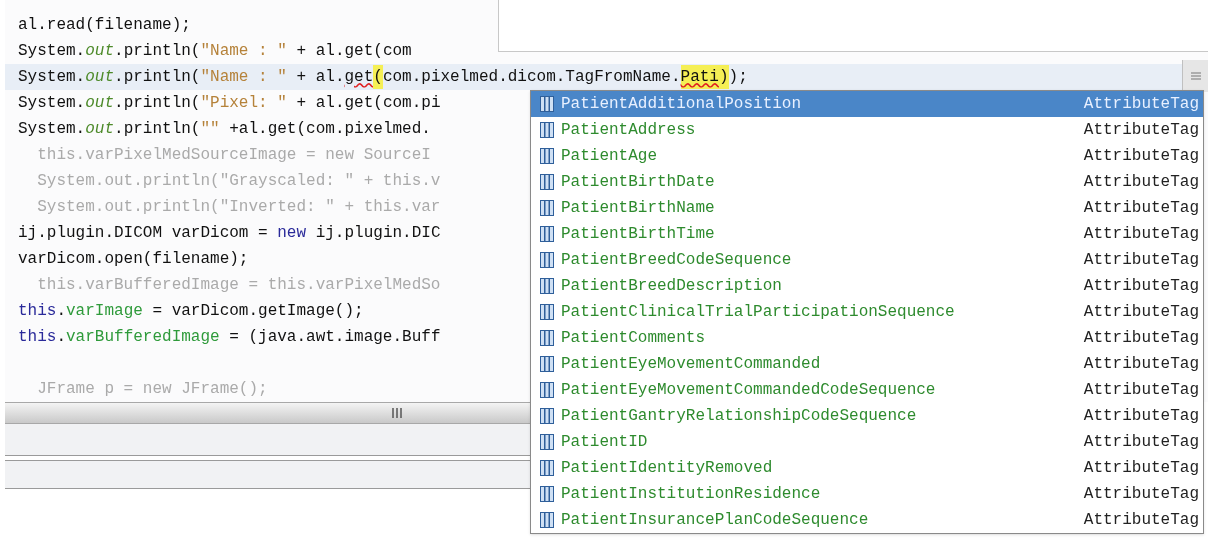 The height and width of the screenshot is (543, 1208). What do you see at coordinates (243, 51) in the screenshot?
I see `string-literal: "Name : "` at bounding box center [243, 51].